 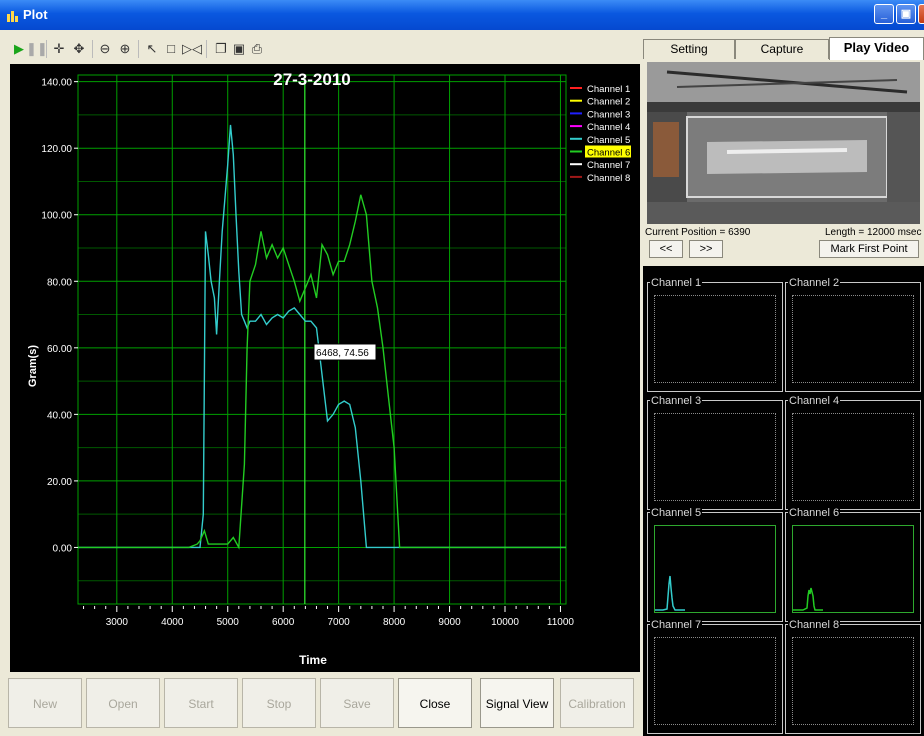 What do you see at coordinates (19, 49) in the screenshot?
I see `play-icon: ▶` at bounding box center [19, 49].